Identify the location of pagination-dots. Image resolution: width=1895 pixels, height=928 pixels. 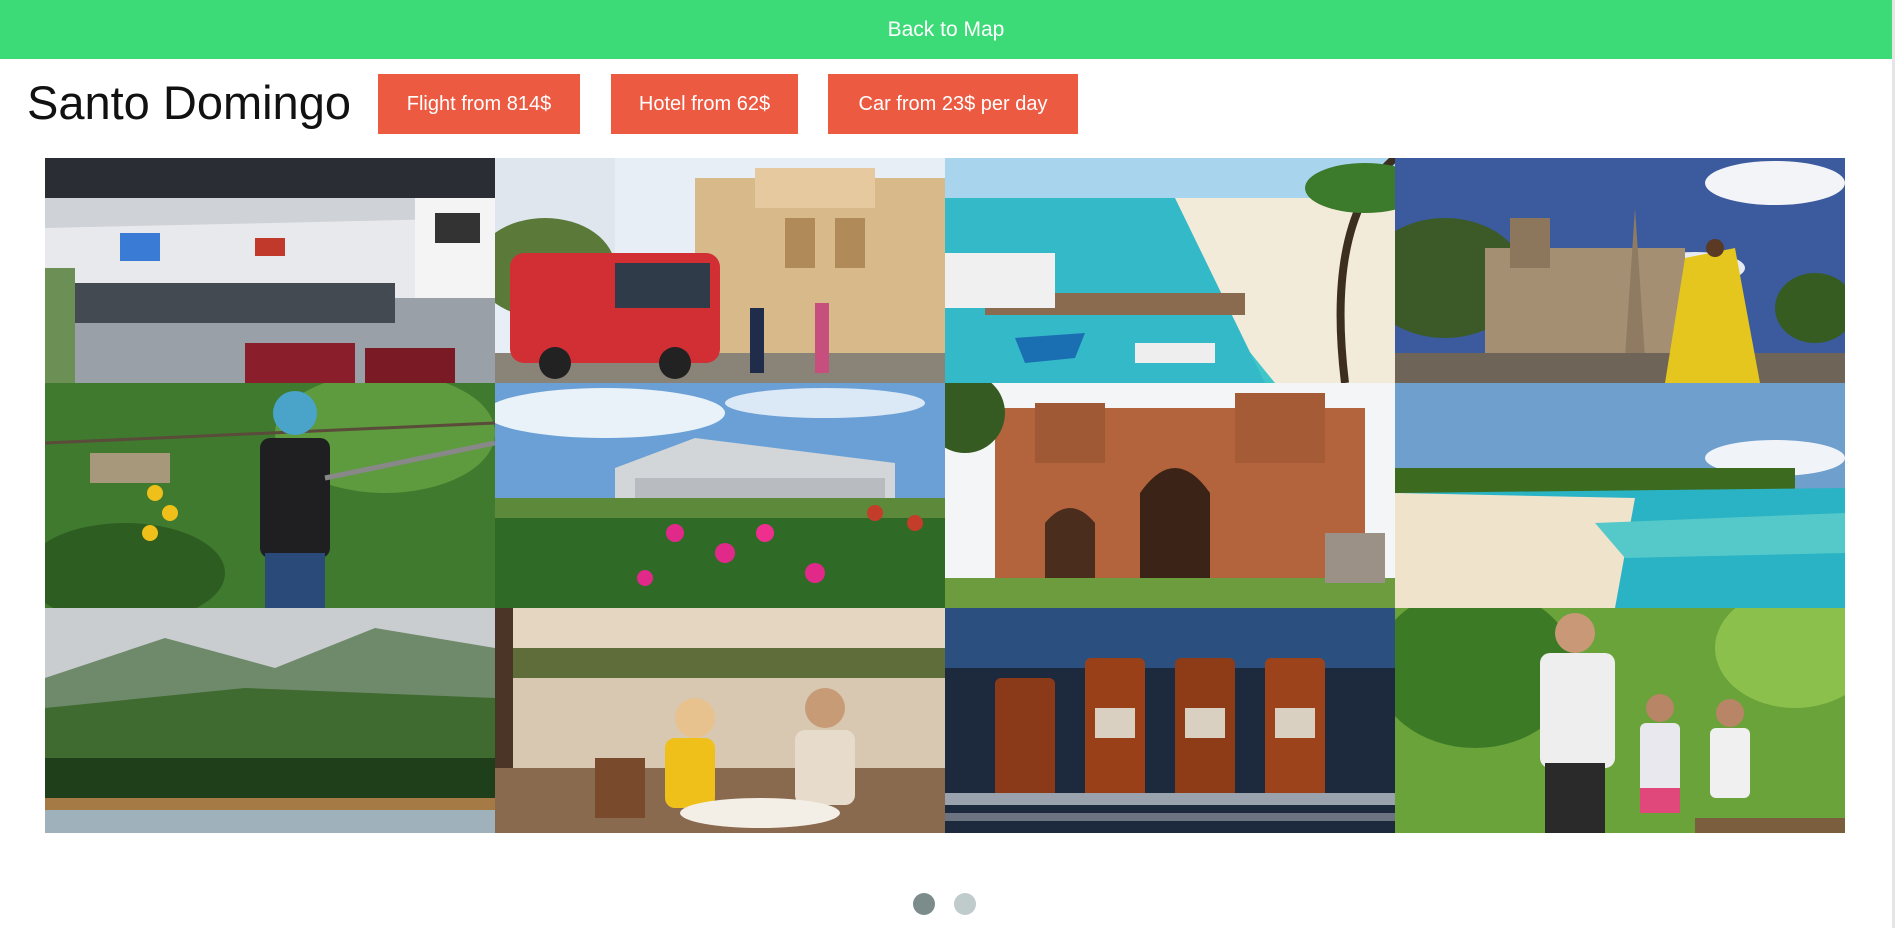
(947, 905).